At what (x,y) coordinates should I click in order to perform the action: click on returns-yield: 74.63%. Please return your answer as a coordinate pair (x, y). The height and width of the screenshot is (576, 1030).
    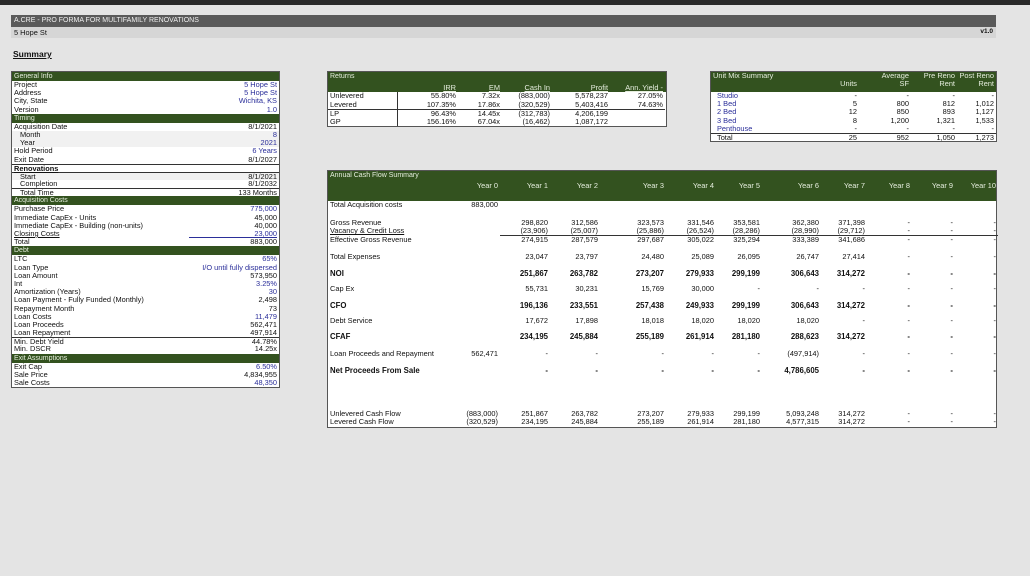
    Looking at the image, I should click on (650, 104).